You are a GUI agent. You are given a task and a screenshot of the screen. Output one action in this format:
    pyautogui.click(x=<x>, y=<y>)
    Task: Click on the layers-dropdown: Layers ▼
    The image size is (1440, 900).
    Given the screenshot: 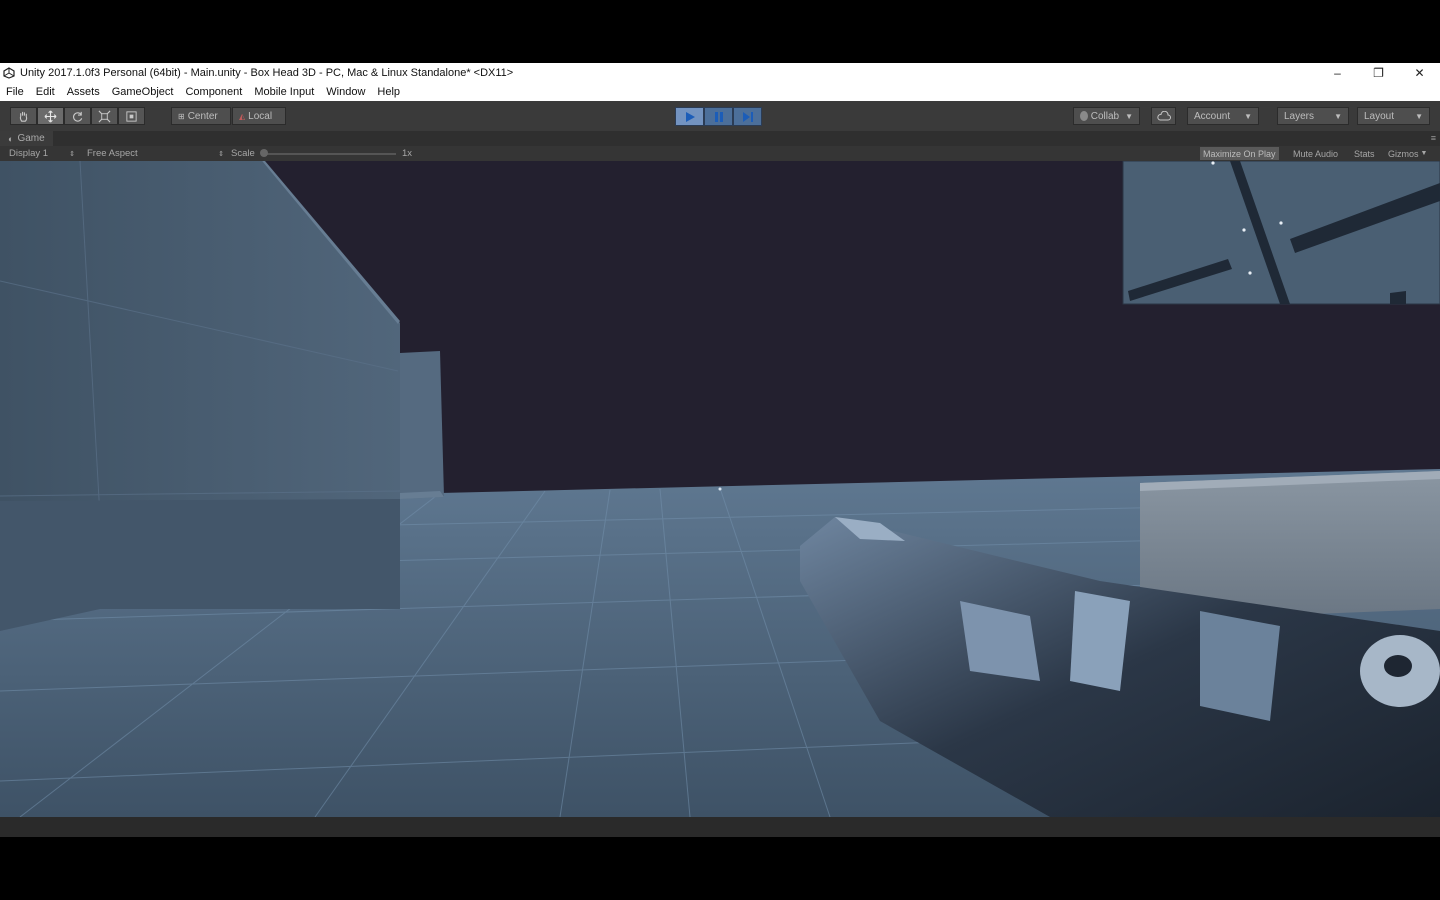 What is the action you would take?
    pyautogui.click(x=1313, y=116)
    